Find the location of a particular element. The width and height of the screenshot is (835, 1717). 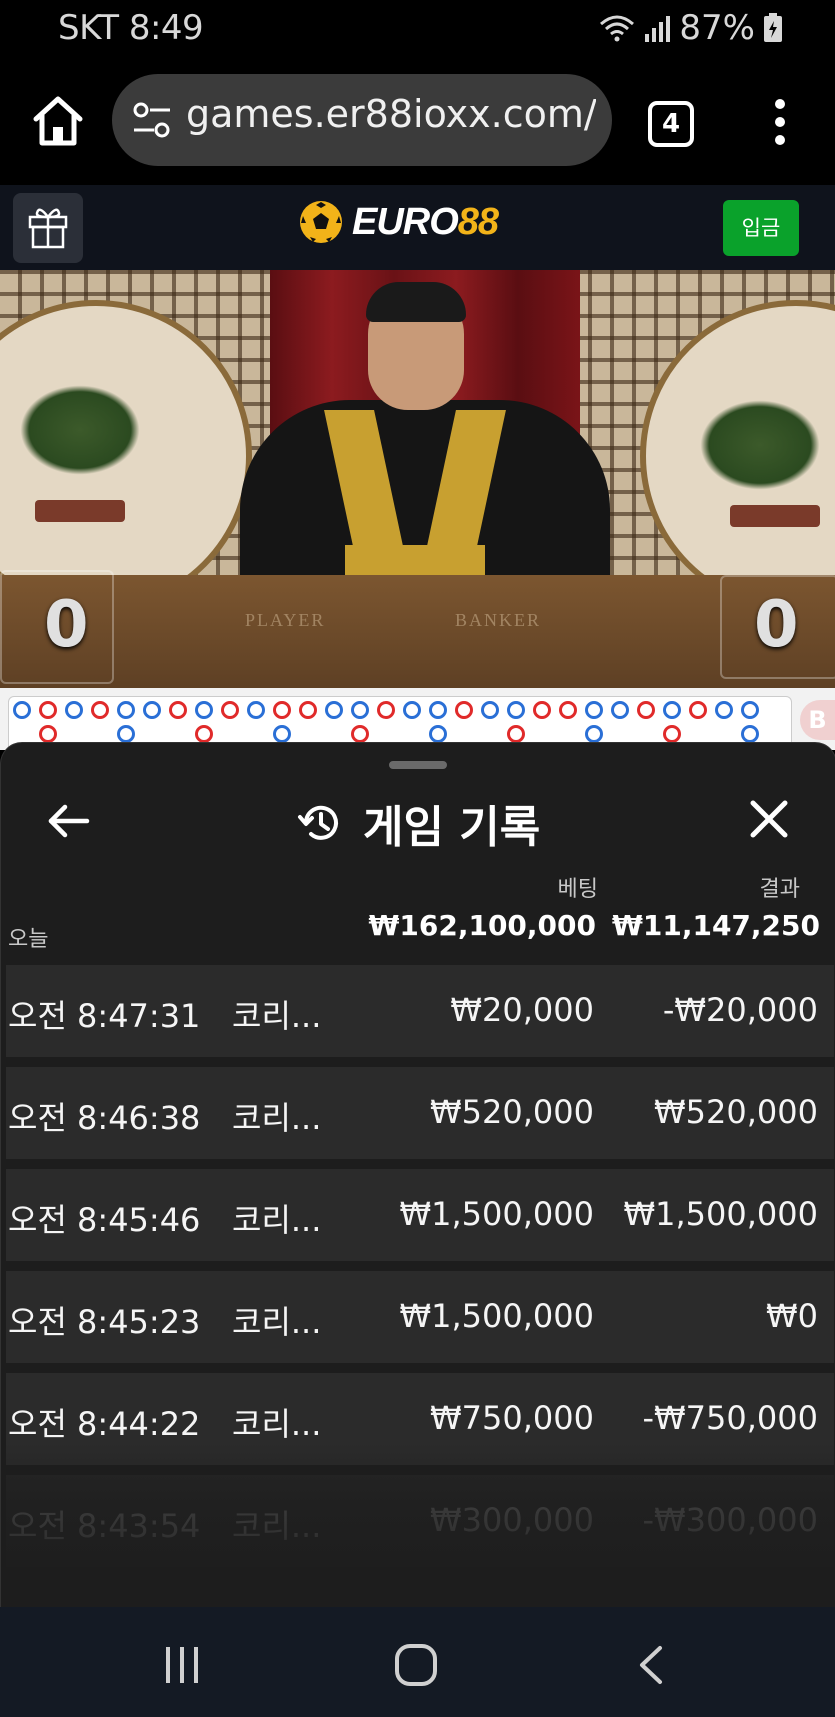

row-bet: ₩20,000 is located at coordinates (522, 1010).